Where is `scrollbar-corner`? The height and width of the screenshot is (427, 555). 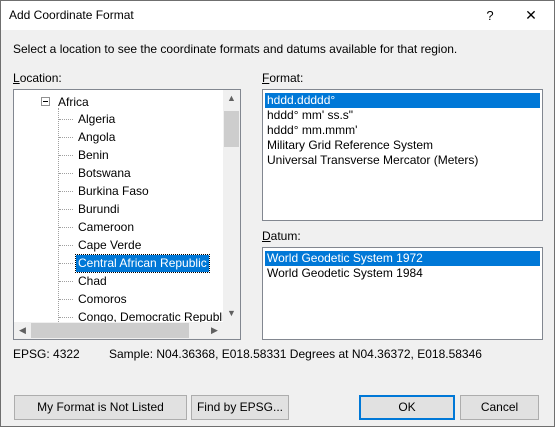
scrollbar-corner is located at coordinates (231, 330).